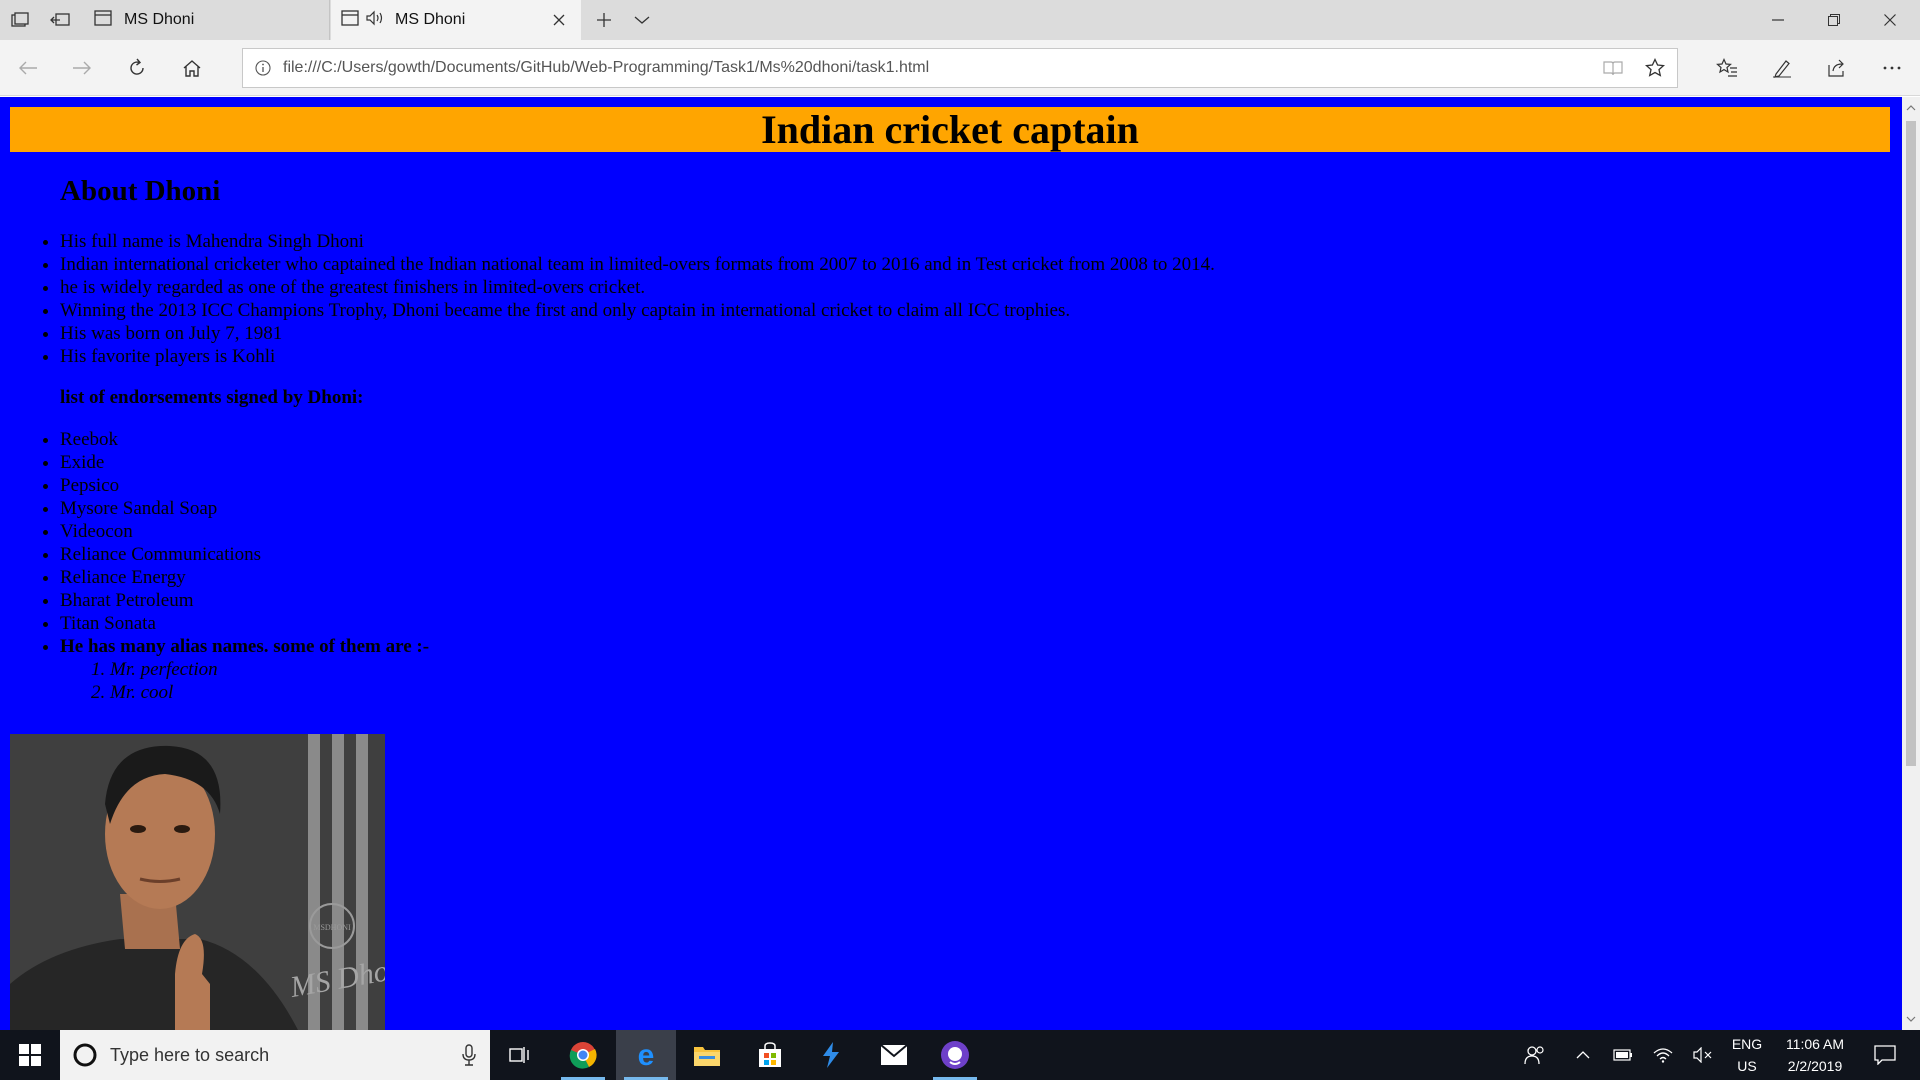  Describe the element at coordinates (1747, 1055) in the screenshot. I see `language-indicator: ENG US` at that location.